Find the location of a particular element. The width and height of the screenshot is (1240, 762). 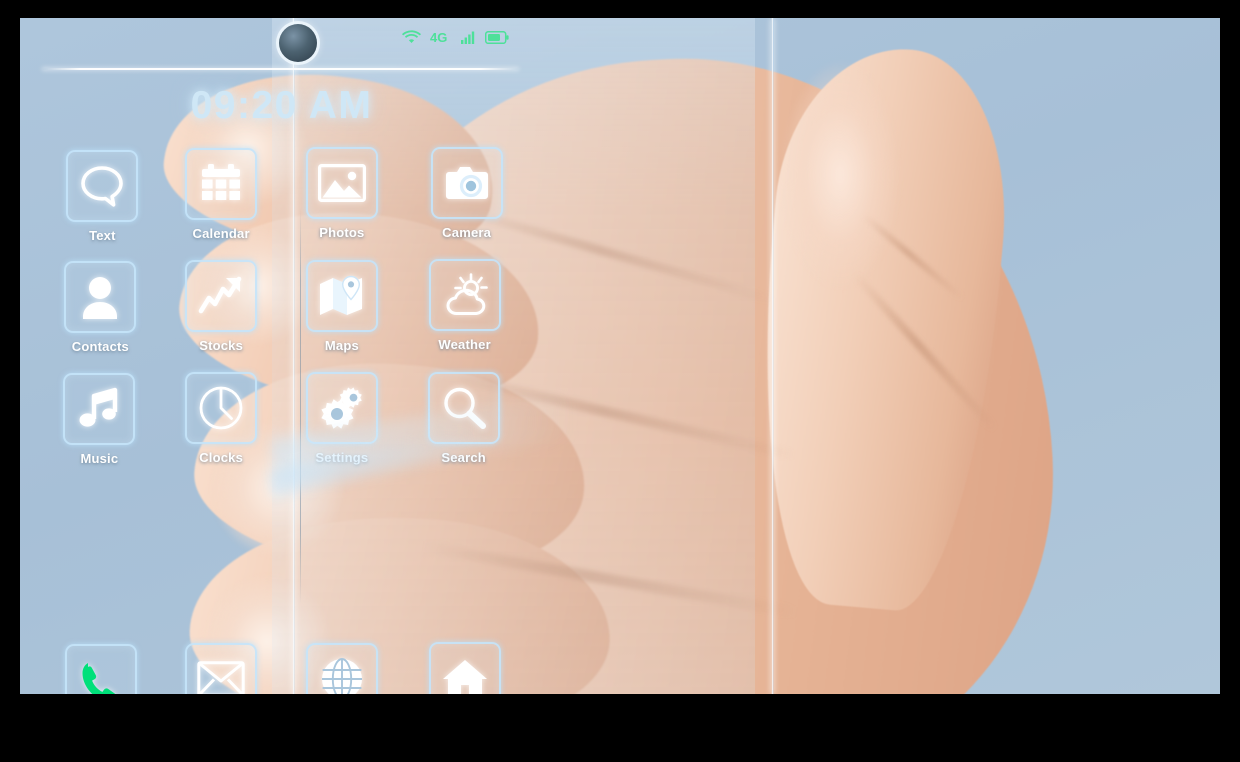

dock-item-home is located at coordinates (462, 668).